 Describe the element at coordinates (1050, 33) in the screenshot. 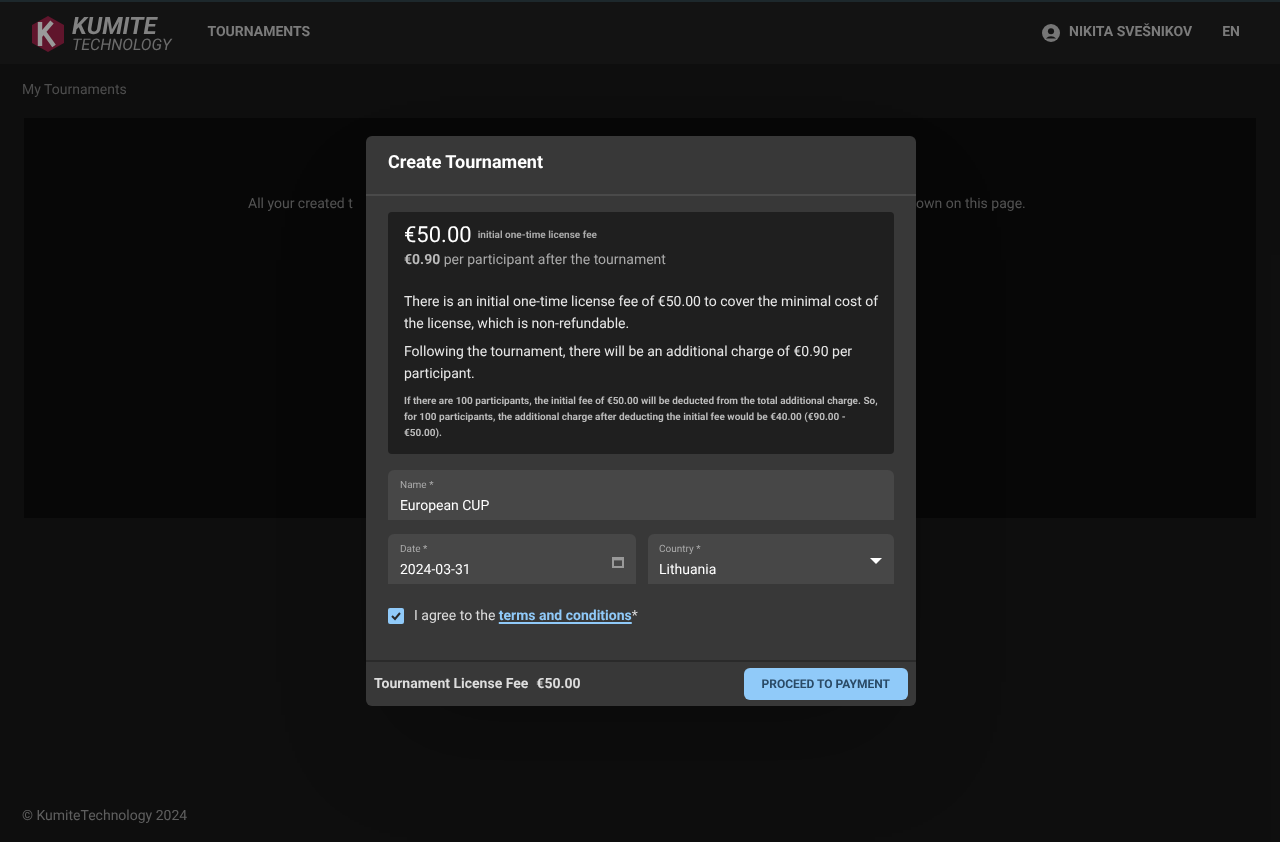

I see `account-icon` at that location.